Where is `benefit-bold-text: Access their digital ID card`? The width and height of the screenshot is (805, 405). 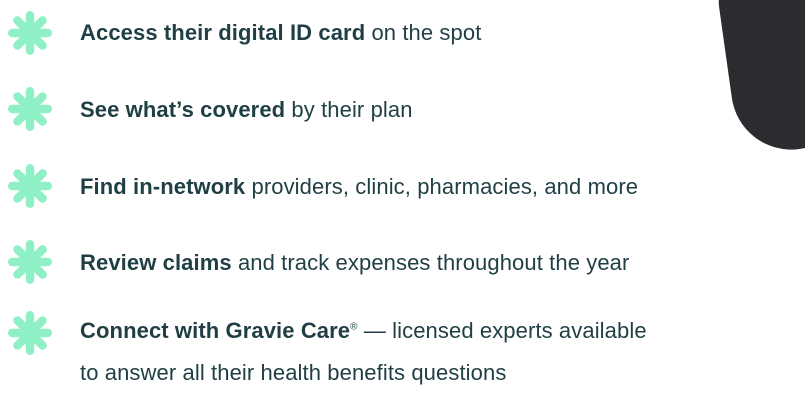
benefit-bold-text: Access their digital ID card is located at coordinates (223, 32).